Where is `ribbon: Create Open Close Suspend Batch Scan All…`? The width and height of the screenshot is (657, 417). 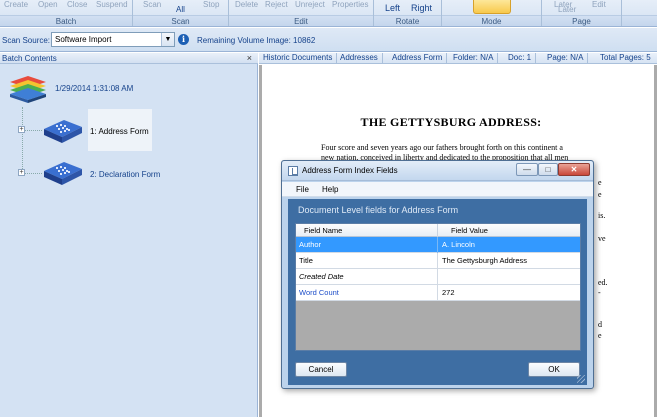 ribbon: Create Open Close Suspend Batch Scan All… is located at coordinates (328, 13).